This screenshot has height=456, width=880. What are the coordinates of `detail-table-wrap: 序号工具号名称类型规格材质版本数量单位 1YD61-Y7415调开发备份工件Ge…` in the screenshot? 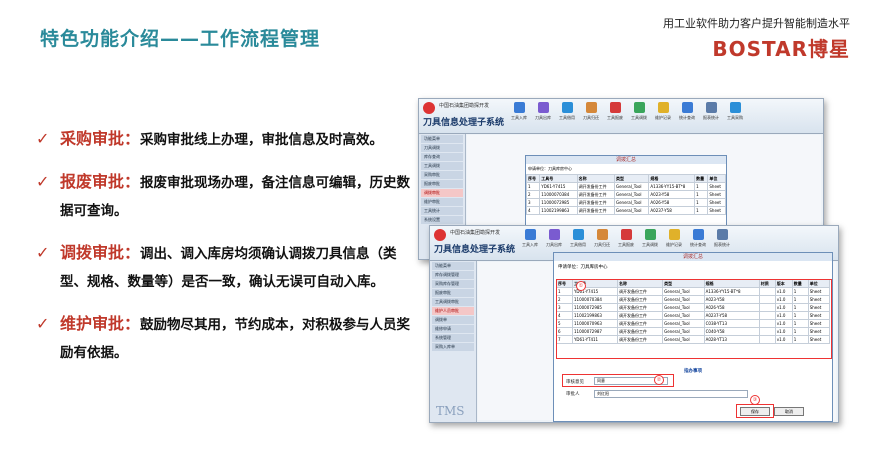 It's located at (694, 319).